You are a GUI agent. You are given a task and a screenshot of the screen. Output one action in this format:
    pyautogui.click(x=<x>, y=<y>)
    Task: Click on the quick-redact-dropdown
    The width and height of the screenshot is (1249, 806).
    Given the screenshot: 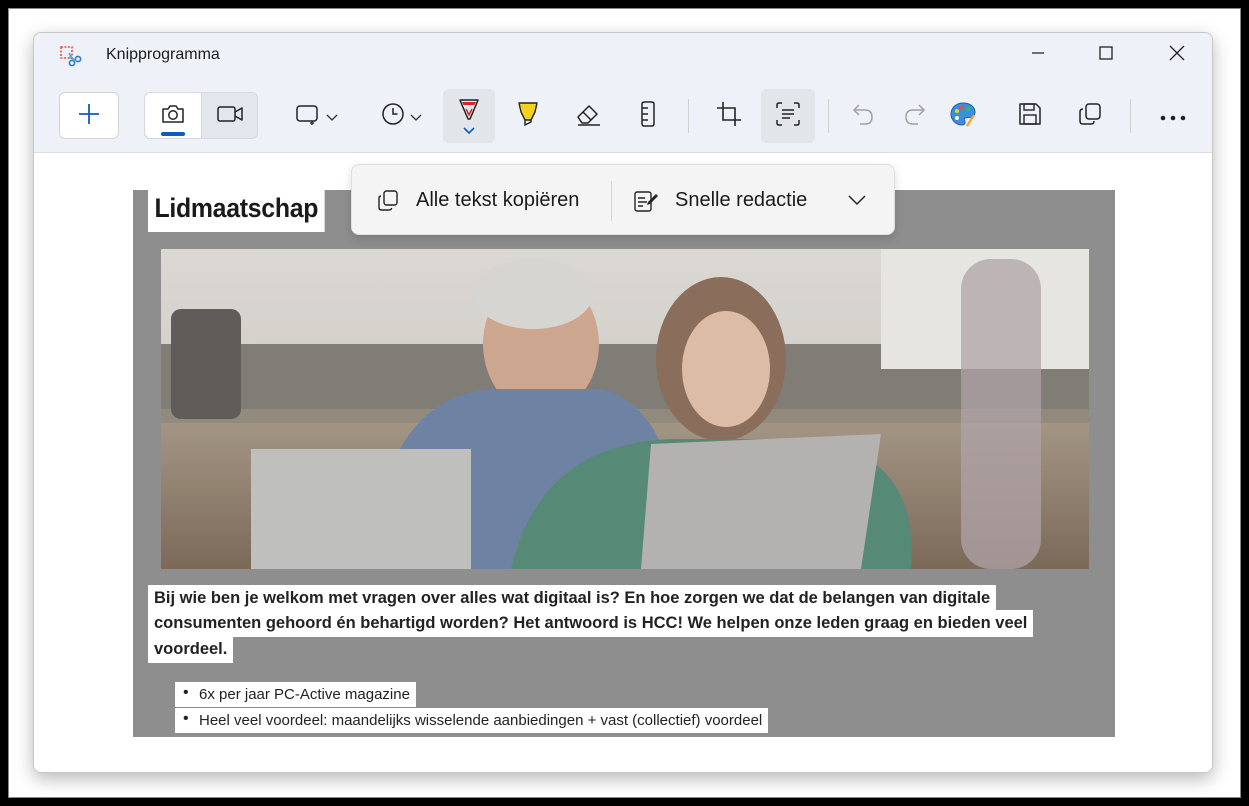 What is the action you would take?
    pyautogui.click(x=857, y=200)
    